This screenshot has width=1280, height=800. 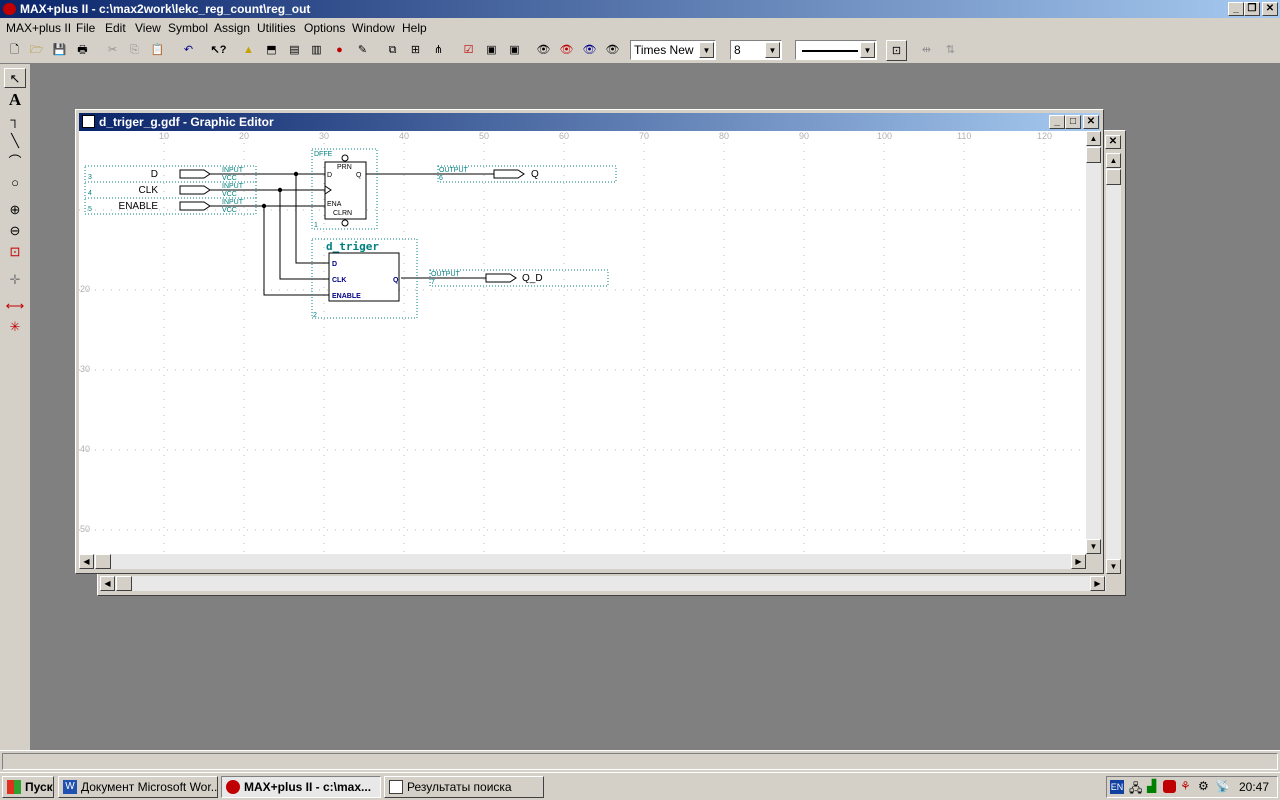 What do you see at coordinates (491, 50) in the screenshot?
I see `save-compile-icon: ▣` at bounding box center [491, 50].